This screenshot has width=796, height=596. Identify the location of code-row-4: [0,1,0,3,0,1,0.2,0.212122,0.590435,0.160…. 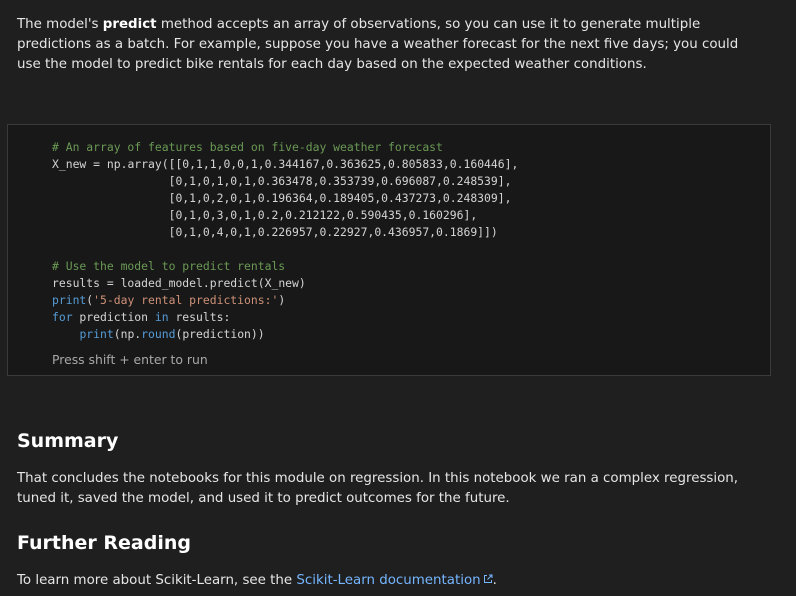
(265, 215).